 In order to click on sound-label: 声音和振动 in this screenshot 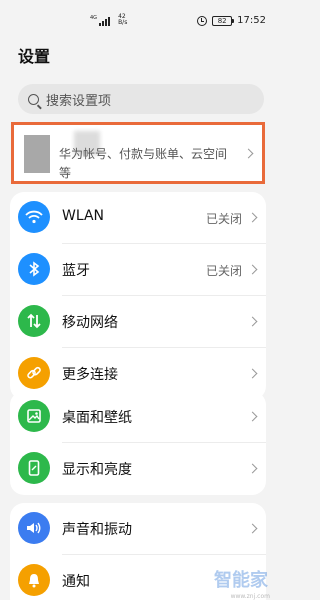, I will do `click(97, 530)`.